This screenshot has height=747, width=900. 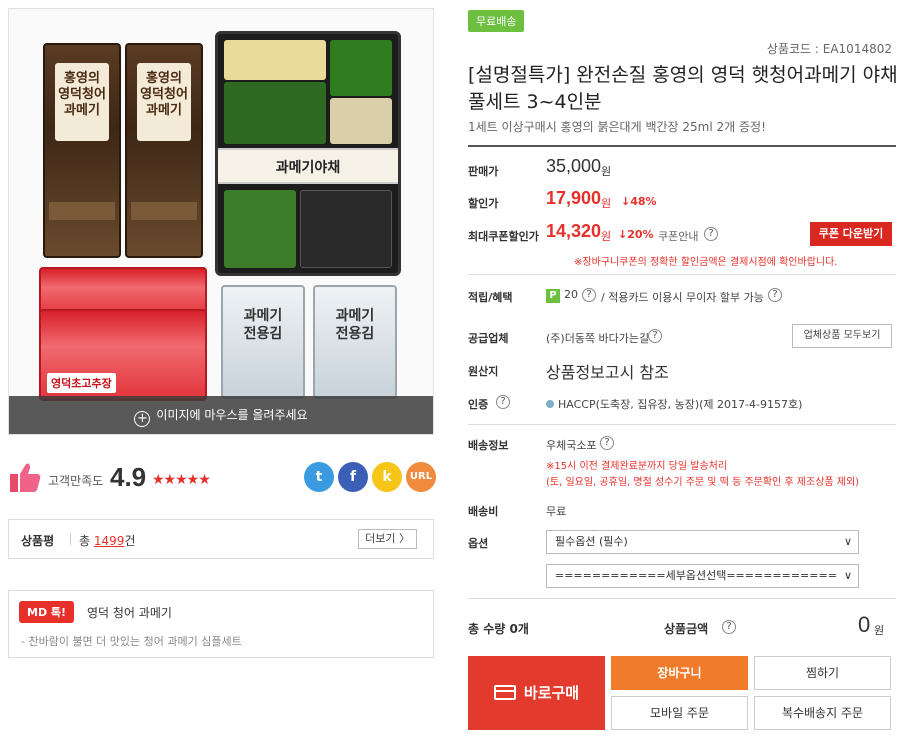 What do you see at coordinates (562, 295) in the screenshot?
I see `benefits-points: P 20` at bounding box center [562, 295].